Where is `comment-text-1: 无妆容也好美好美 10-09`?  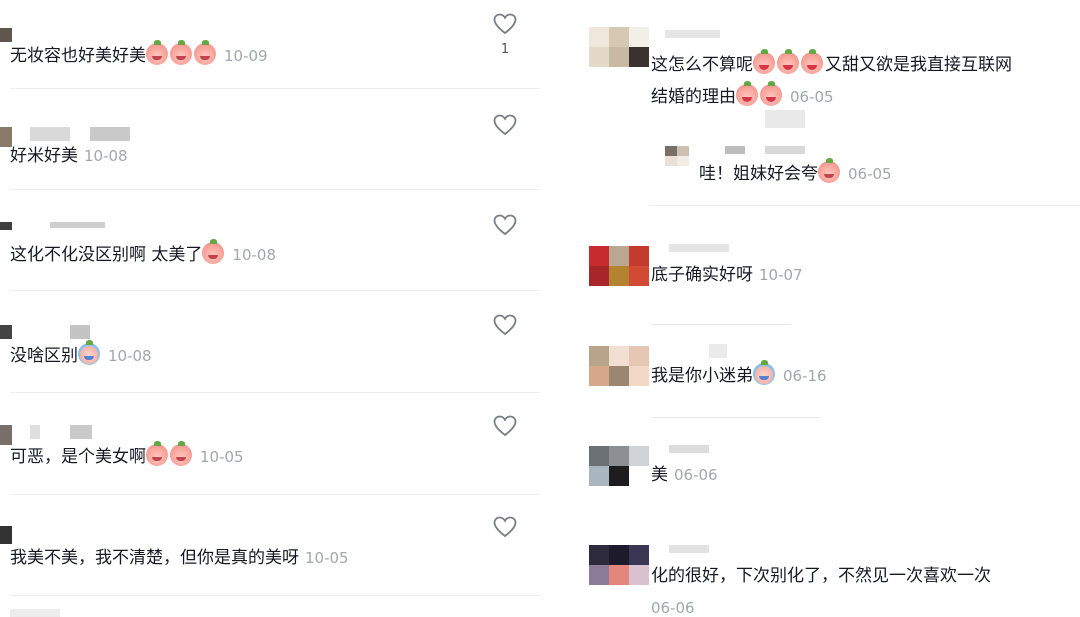 comment-text-1: 无妆容也好美好美 10-09 is located at coordinates (139, 54).